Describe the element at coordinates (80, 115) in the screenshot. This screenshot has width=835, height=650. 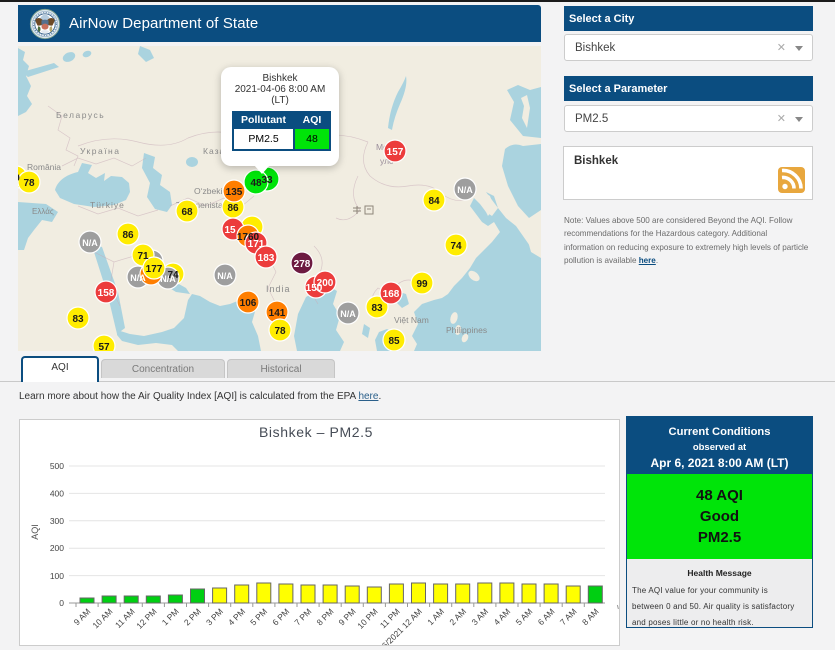
I see `svg-text: Беларусь` at that location.